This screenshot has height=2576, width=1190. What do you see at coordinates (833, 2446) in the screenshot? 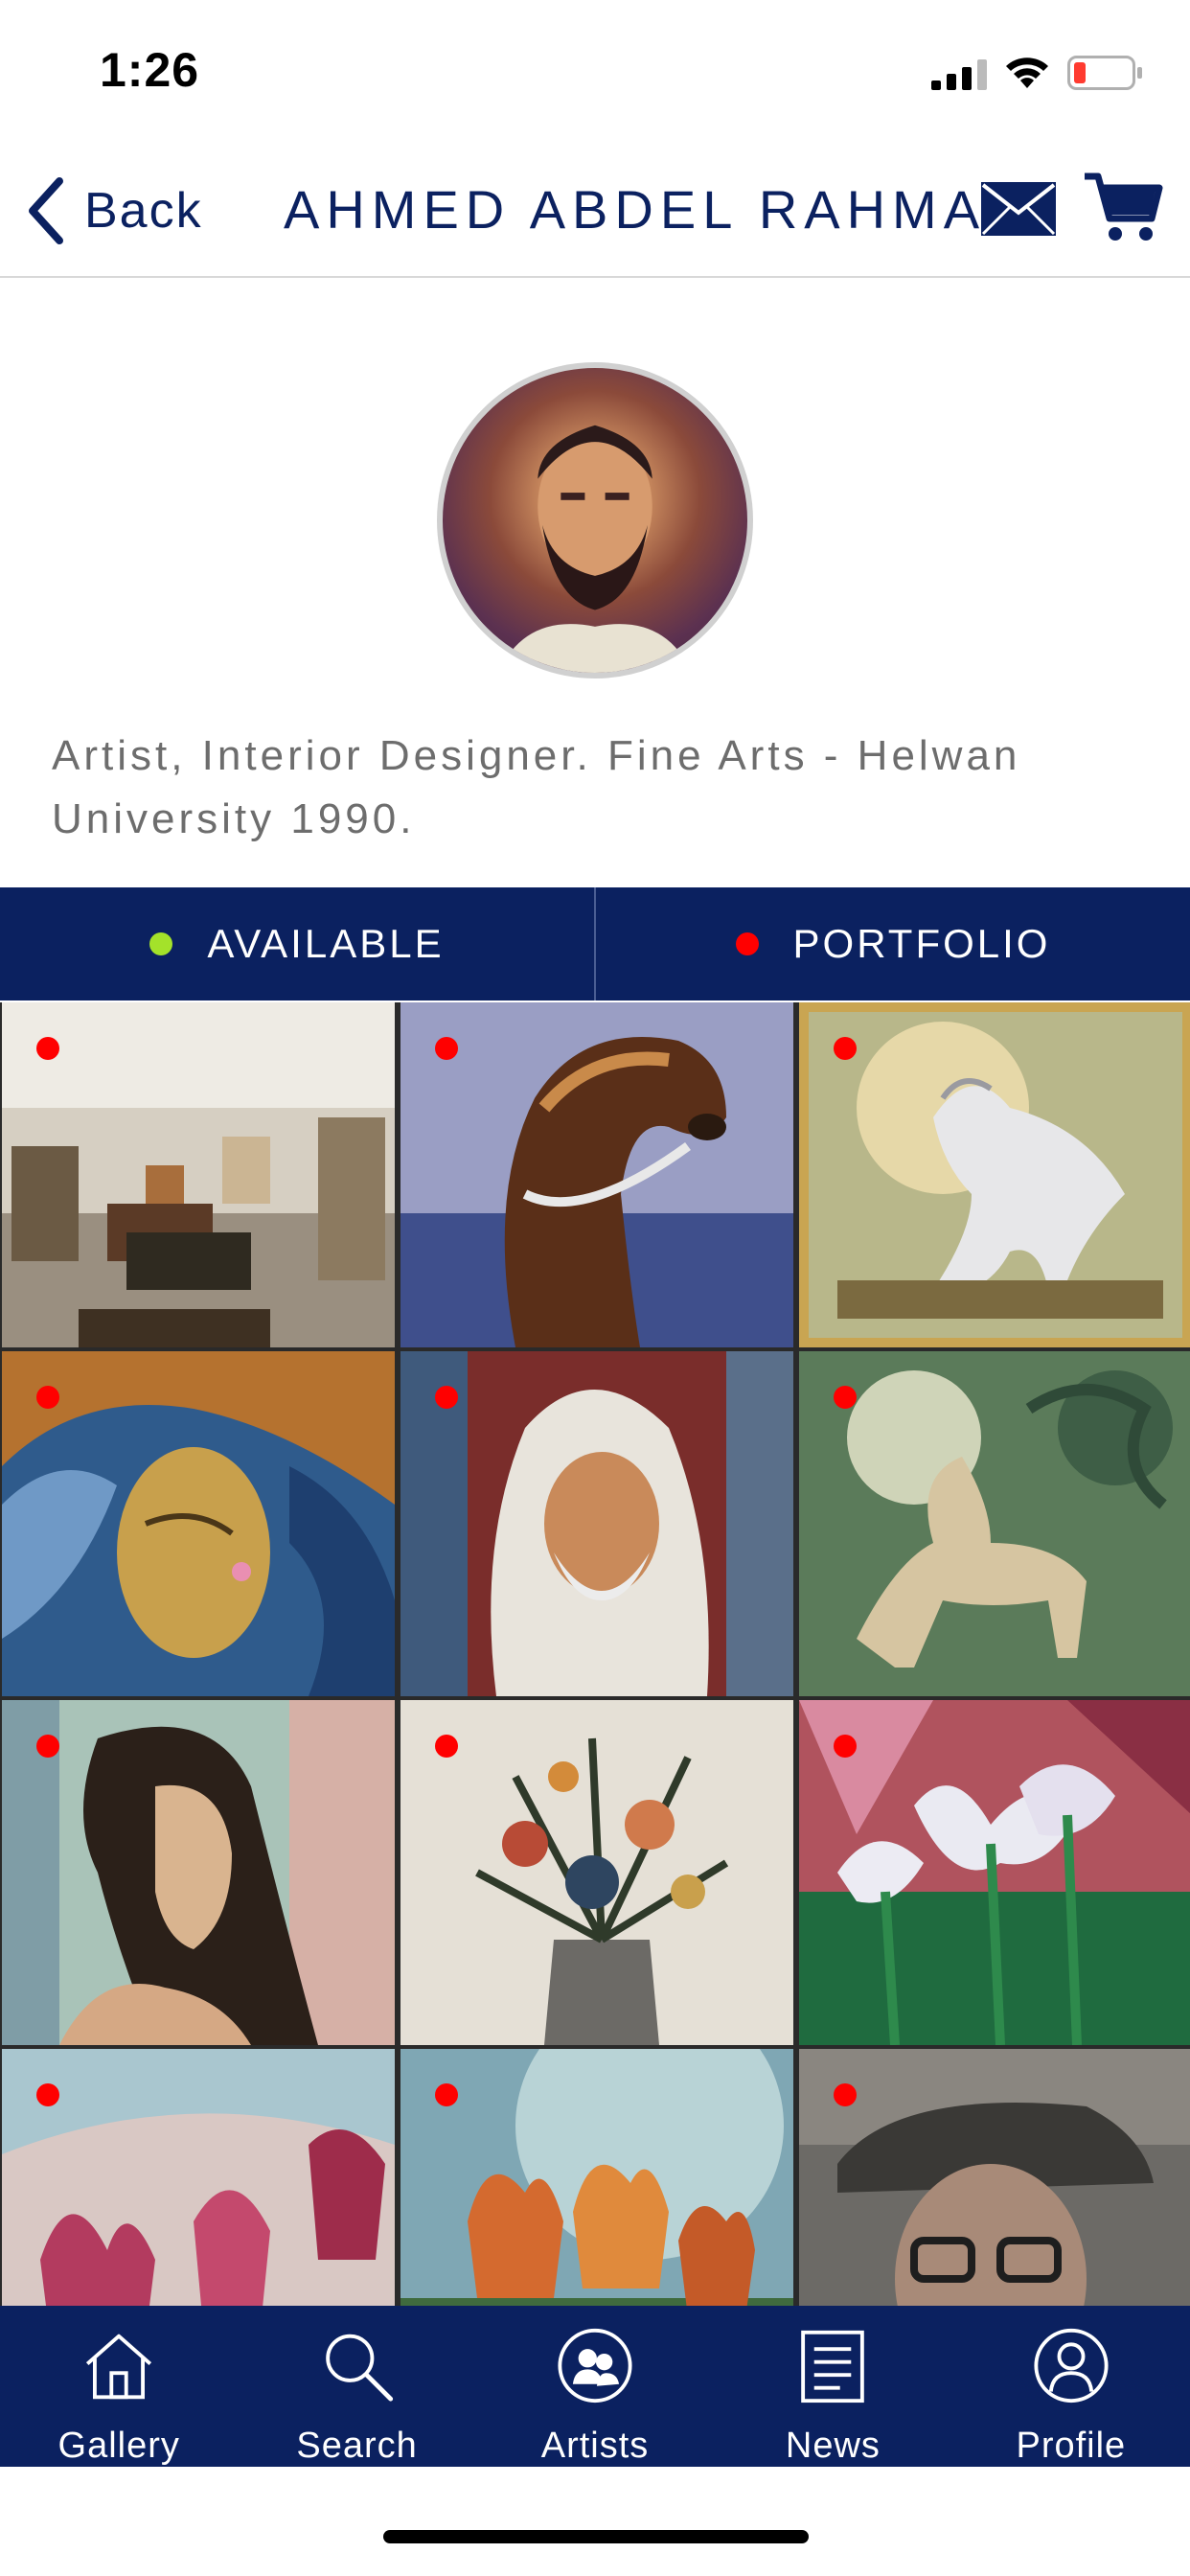
I see `tab-news-label: News` at bounding box center [833, 2446].